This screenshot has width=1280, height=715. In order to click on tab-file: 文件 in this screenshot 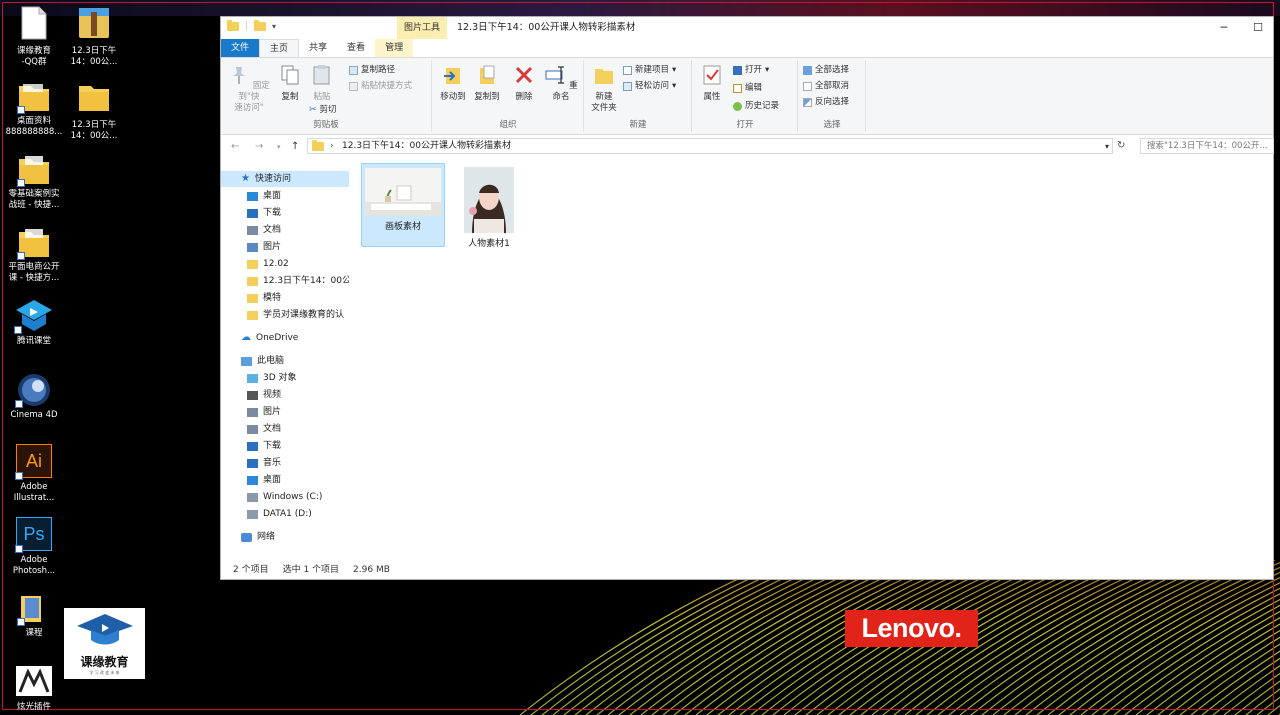, I will do `click(240, 48)`.